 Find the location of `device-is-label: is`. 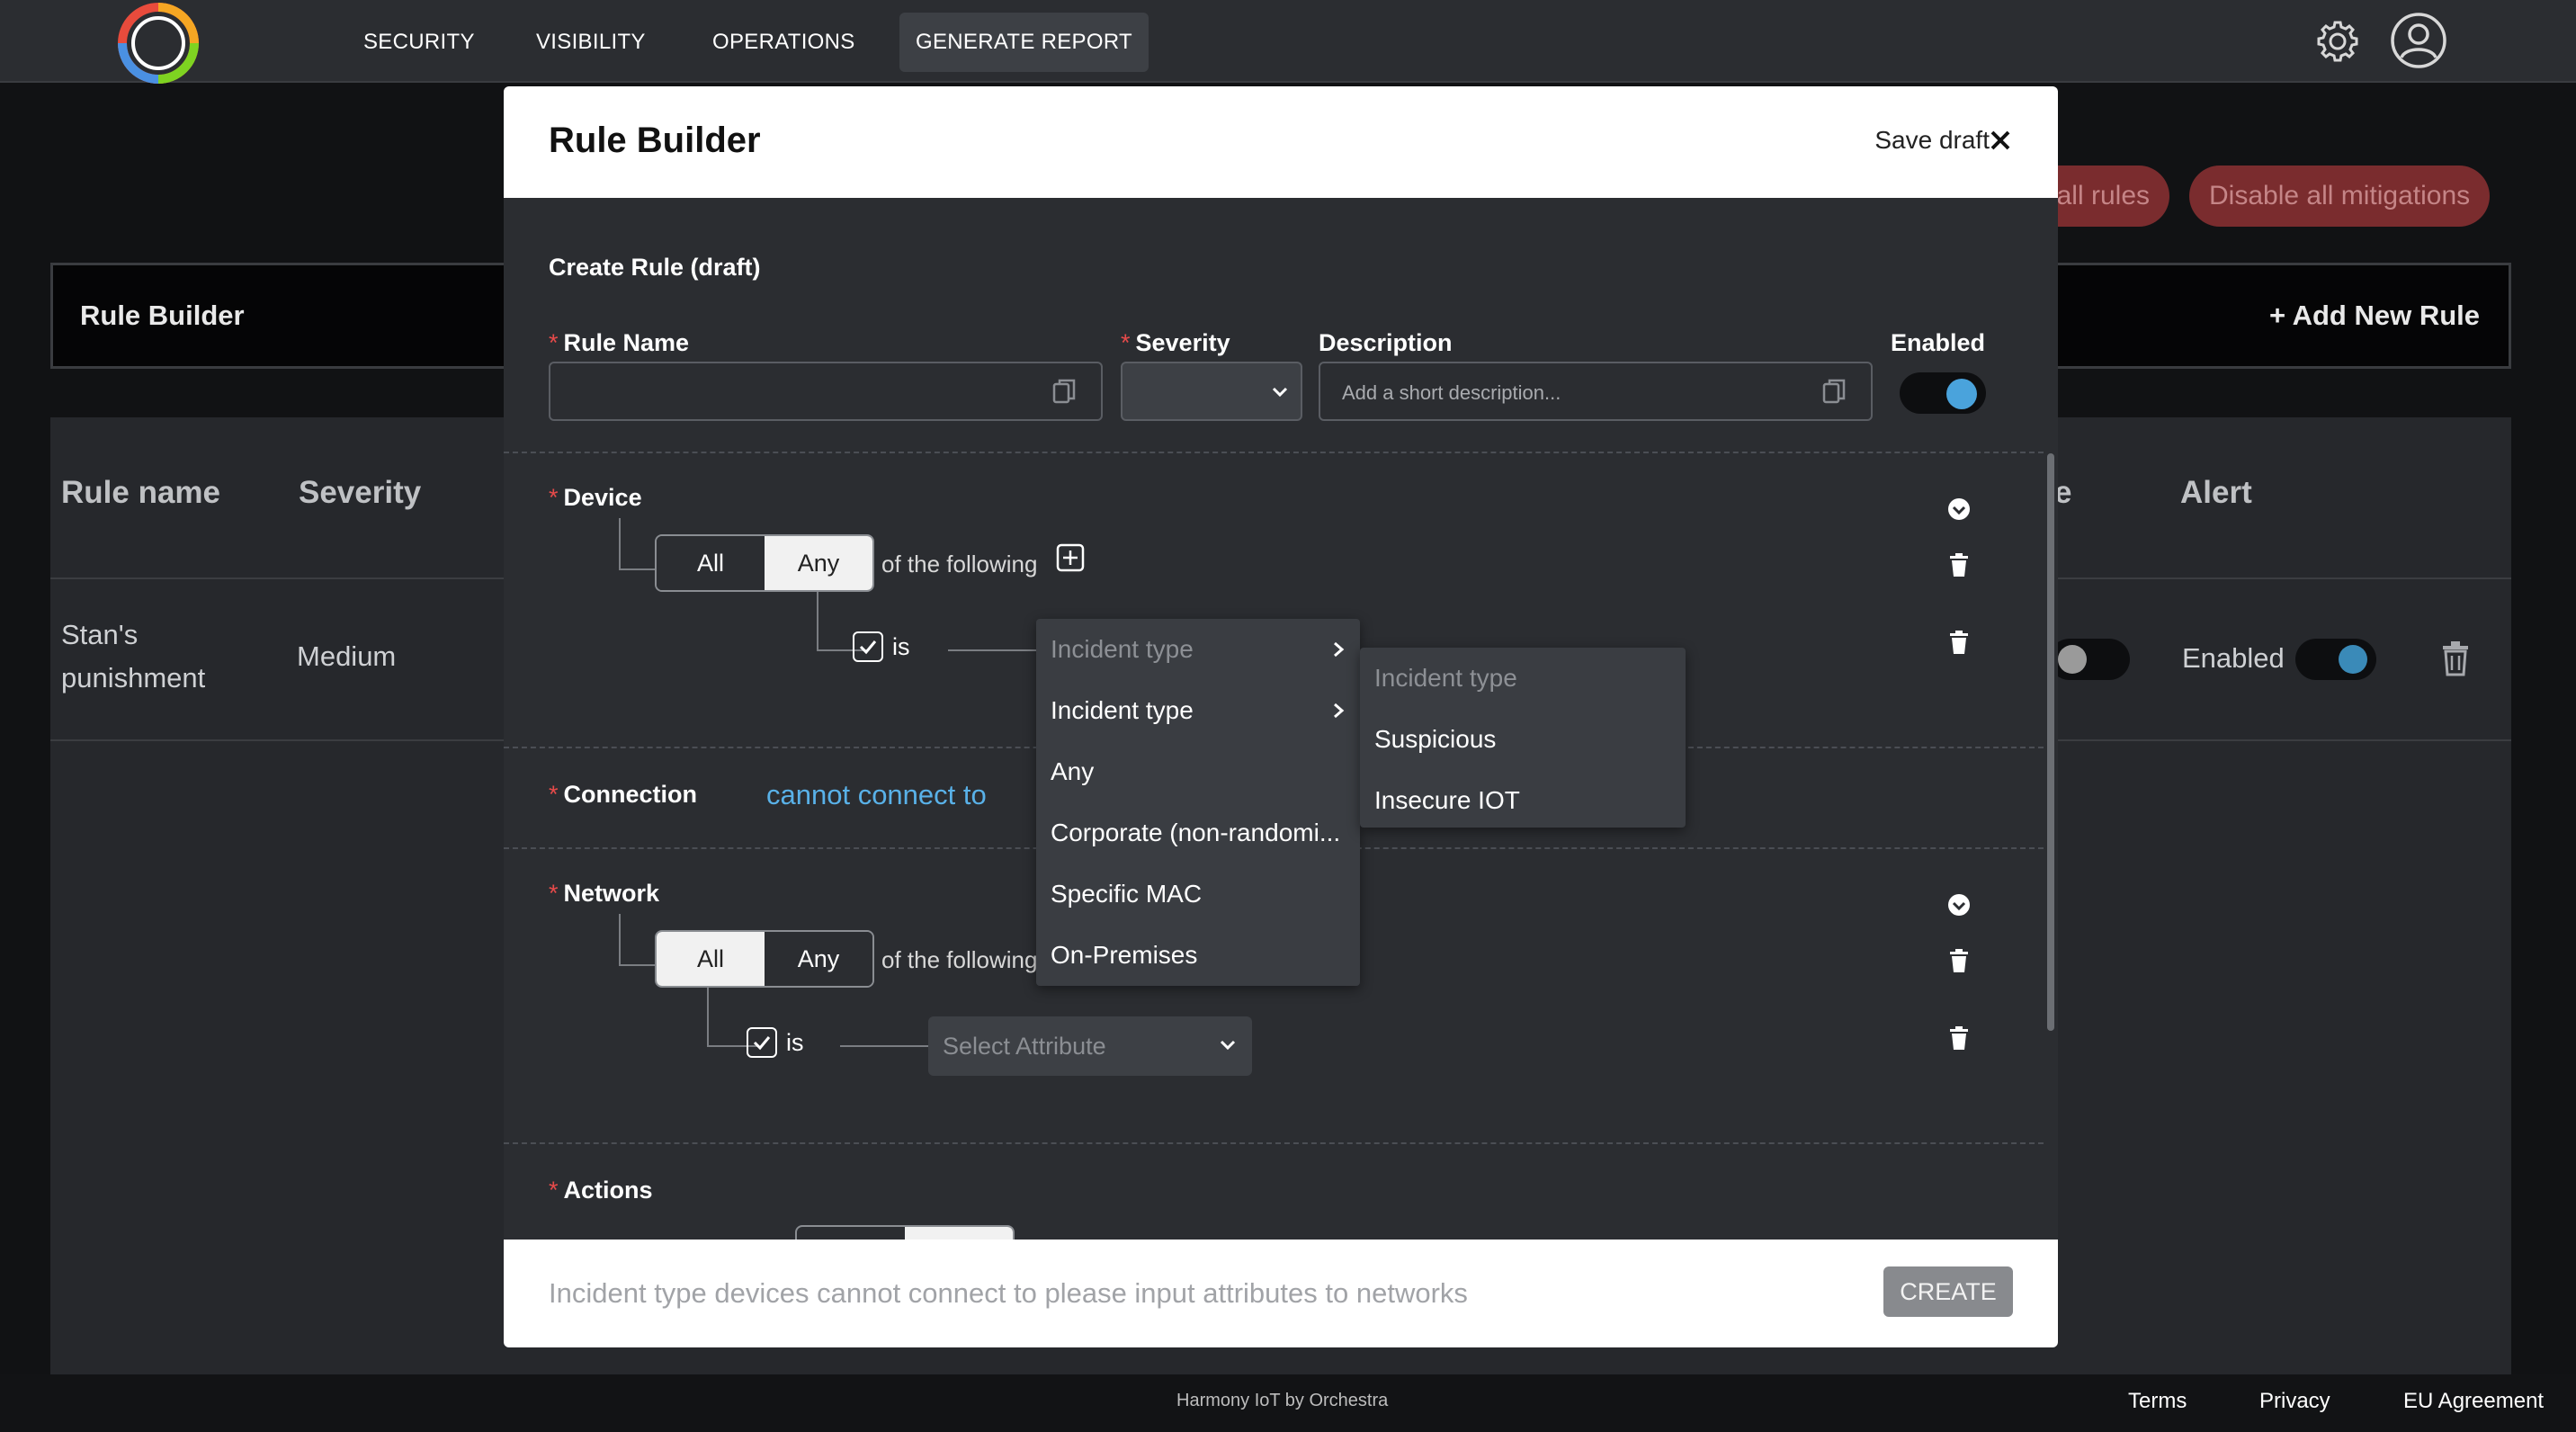

device-is-label: is is located at coordinates (901, 646).